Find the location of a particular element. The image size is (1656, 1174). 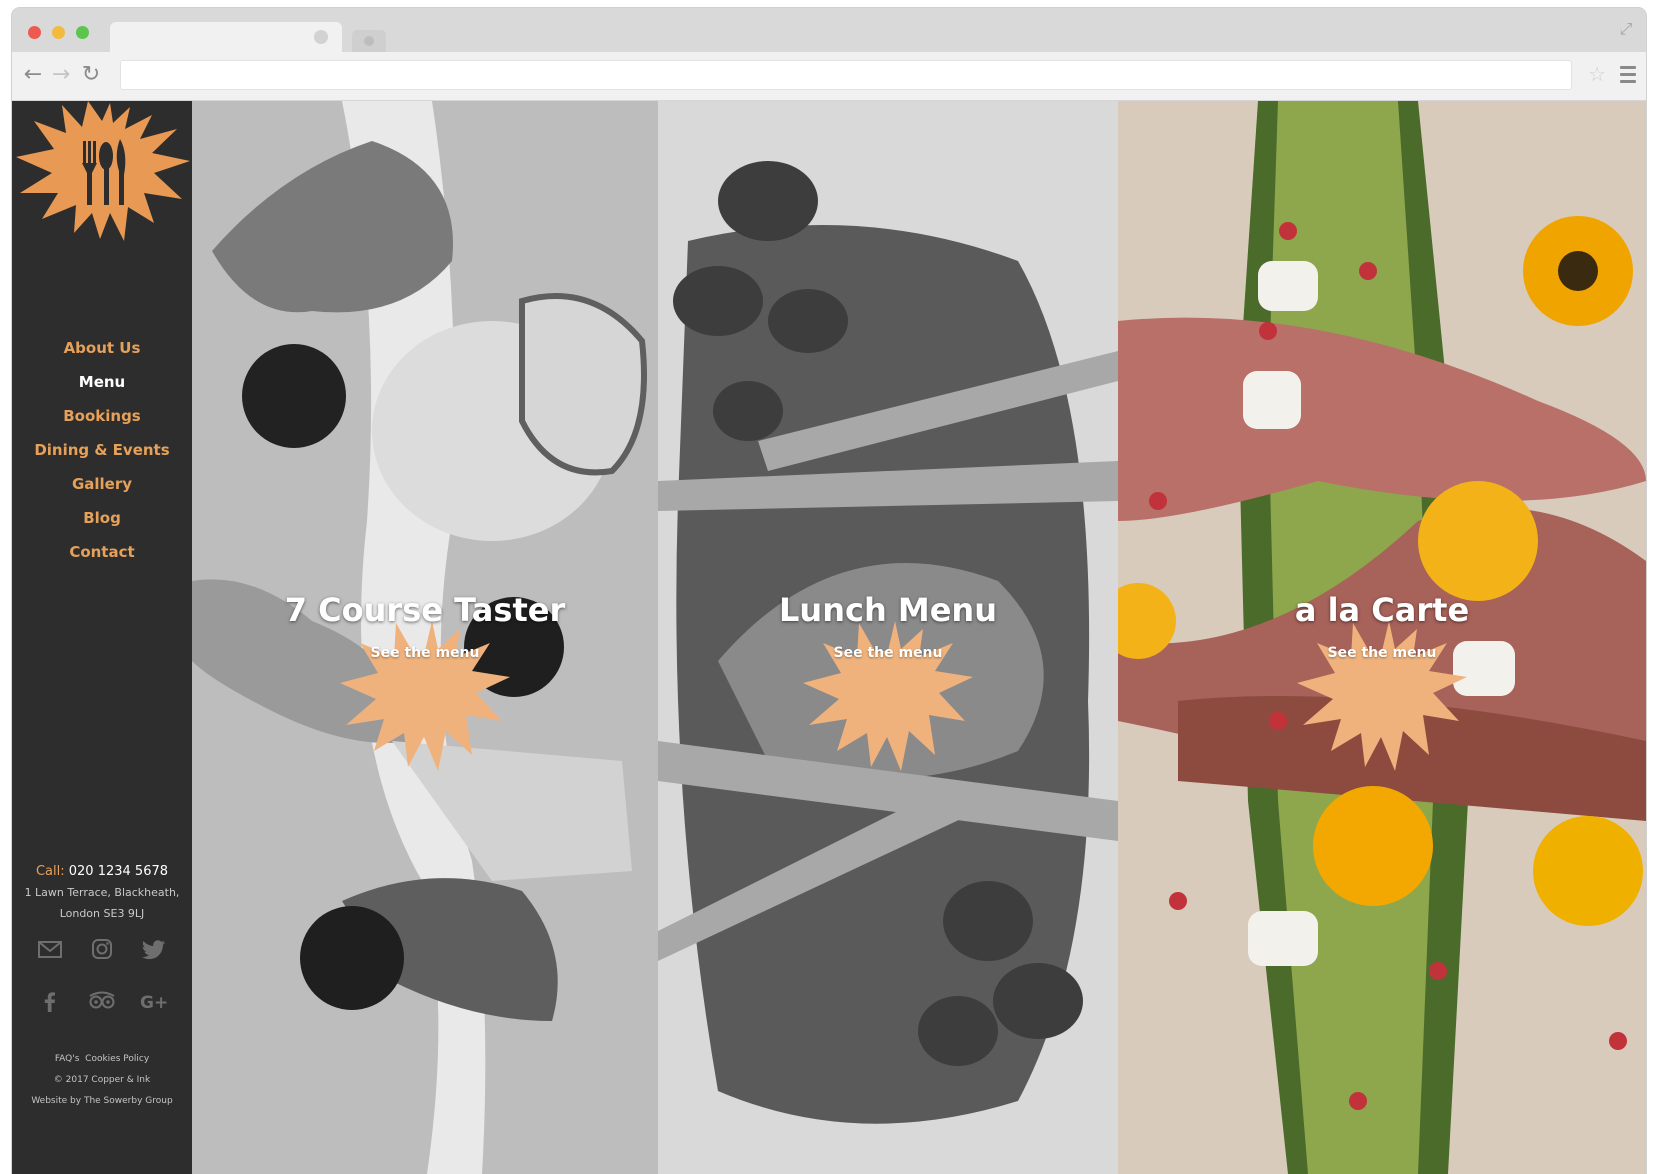

tab-close-icon is located at coordinates (321, 37).